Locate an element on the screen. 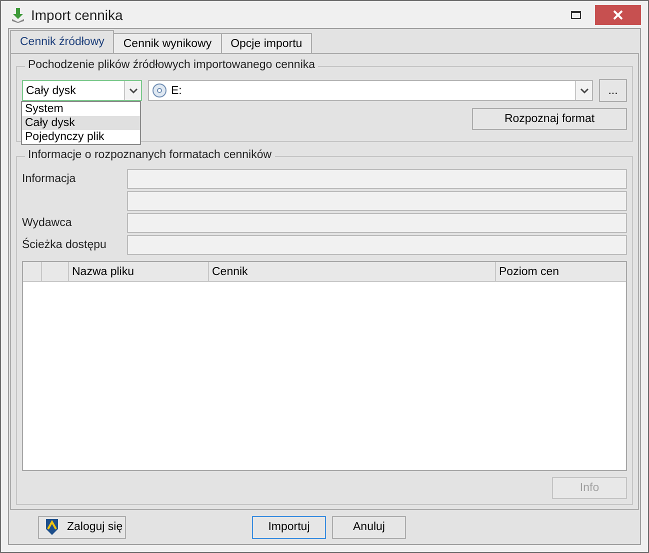  field-label: Informacja is located at coordinates (49, 179).